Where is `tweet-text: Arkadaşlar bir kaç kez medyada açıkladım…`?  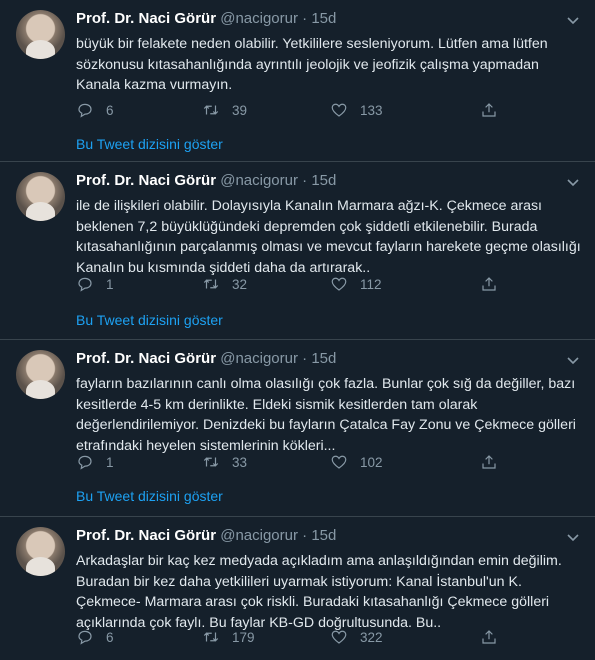
tweet-text: Arkadaşlar bir kaç kez medyada açıkladım… is located at coordinates (319, 592).